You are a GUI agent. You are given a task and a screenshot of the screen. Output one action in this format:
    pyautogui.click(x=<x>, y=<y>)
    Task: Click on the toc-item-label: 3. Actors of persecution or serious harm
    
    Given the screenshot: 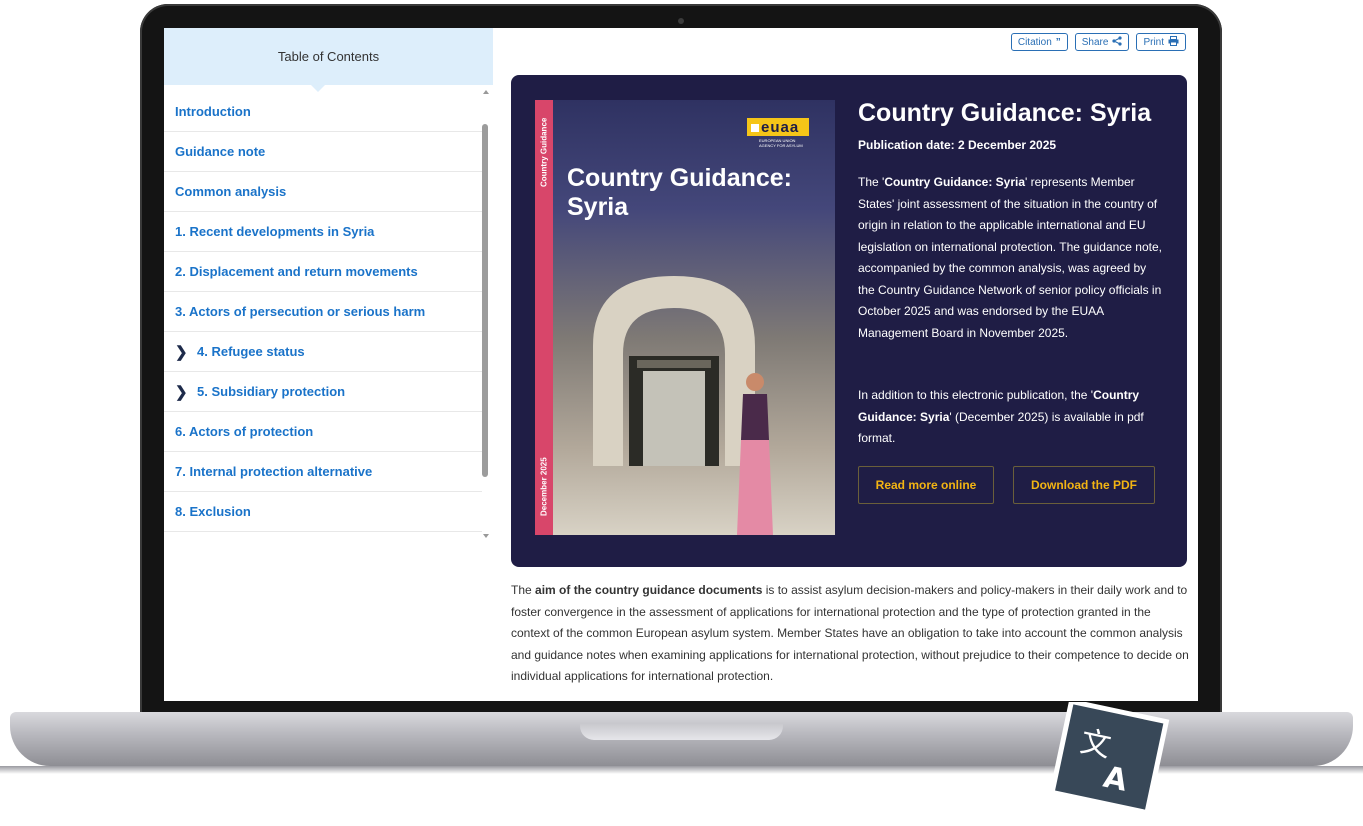 What is the action you would take?
    pyautogui.click(x=300, y=311)
    